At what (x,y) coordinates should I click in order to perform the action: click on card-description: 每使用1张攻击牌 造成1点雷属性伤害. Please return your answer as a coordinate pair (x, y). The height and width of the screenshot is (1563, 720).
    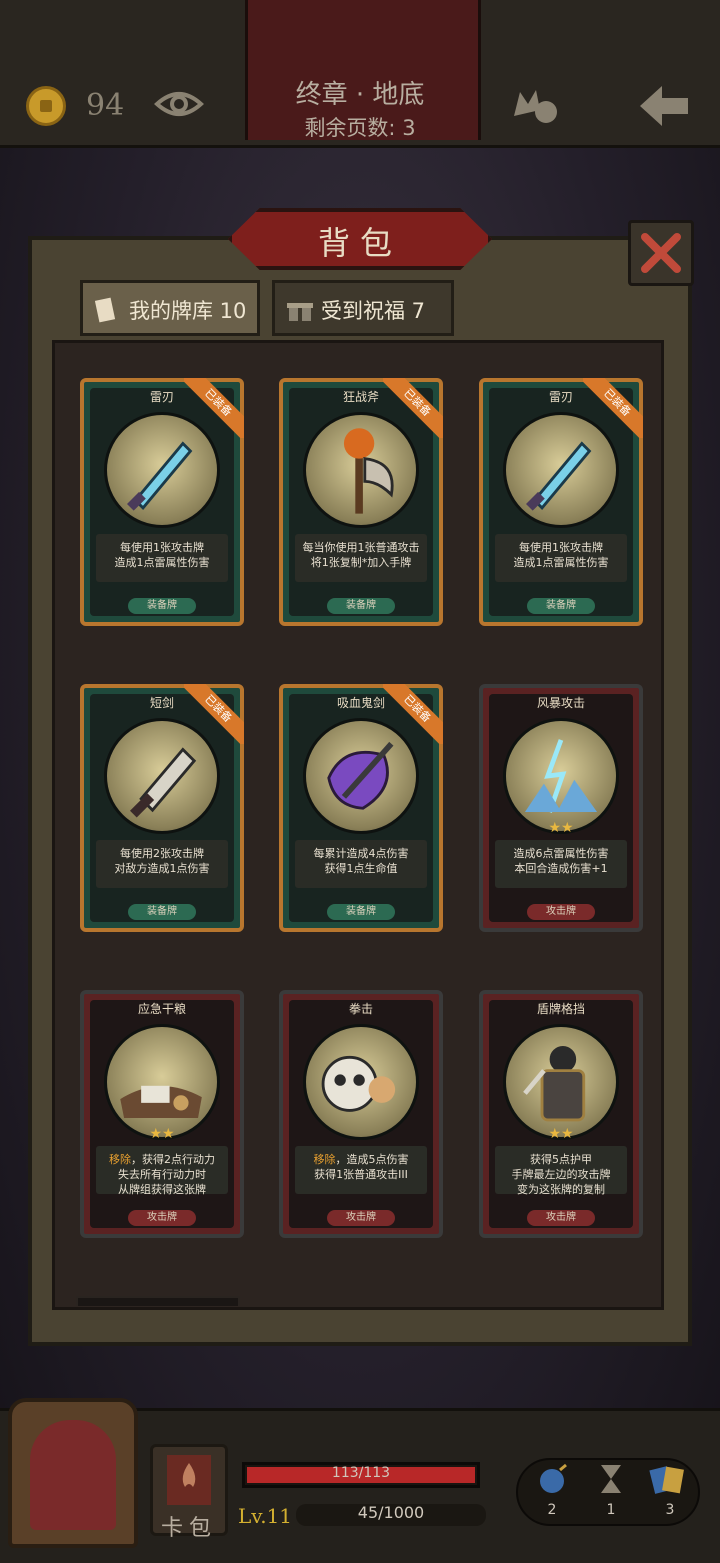
    Looking at the image, I should click on (162, 558).